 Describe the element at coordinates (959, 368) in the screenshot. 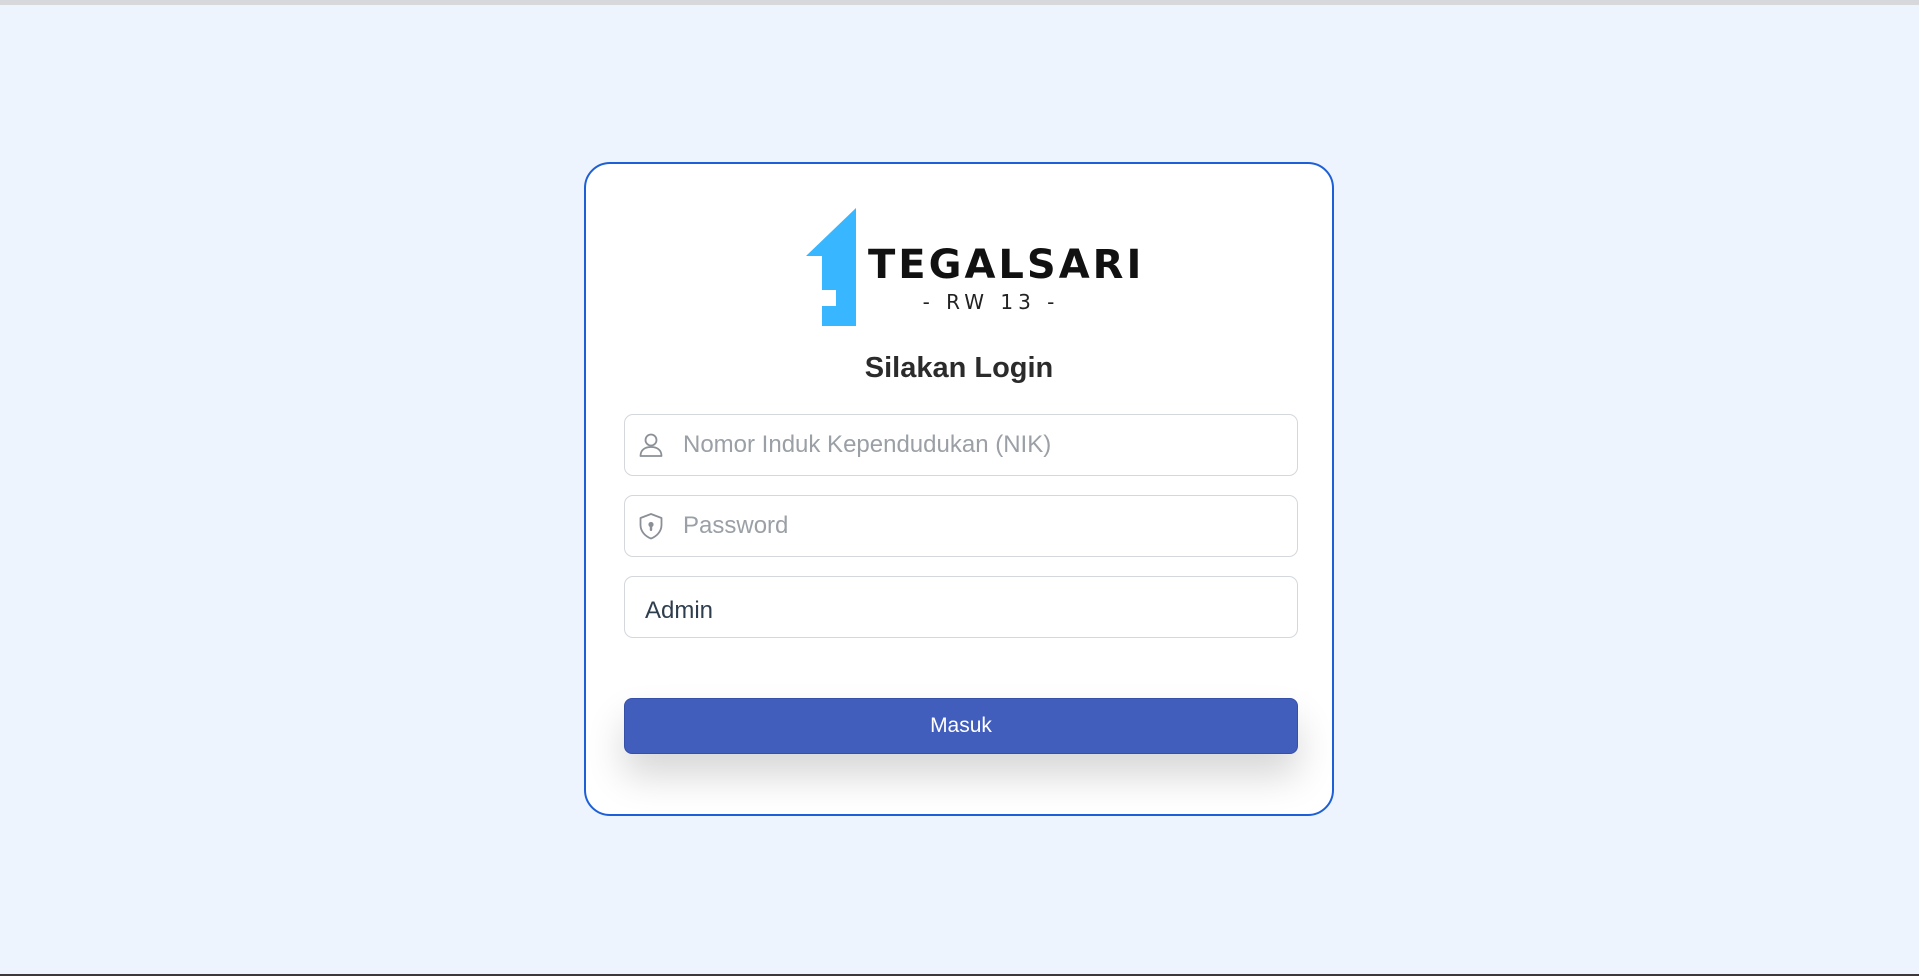

I see `page-title: Silakan Login` at that location.